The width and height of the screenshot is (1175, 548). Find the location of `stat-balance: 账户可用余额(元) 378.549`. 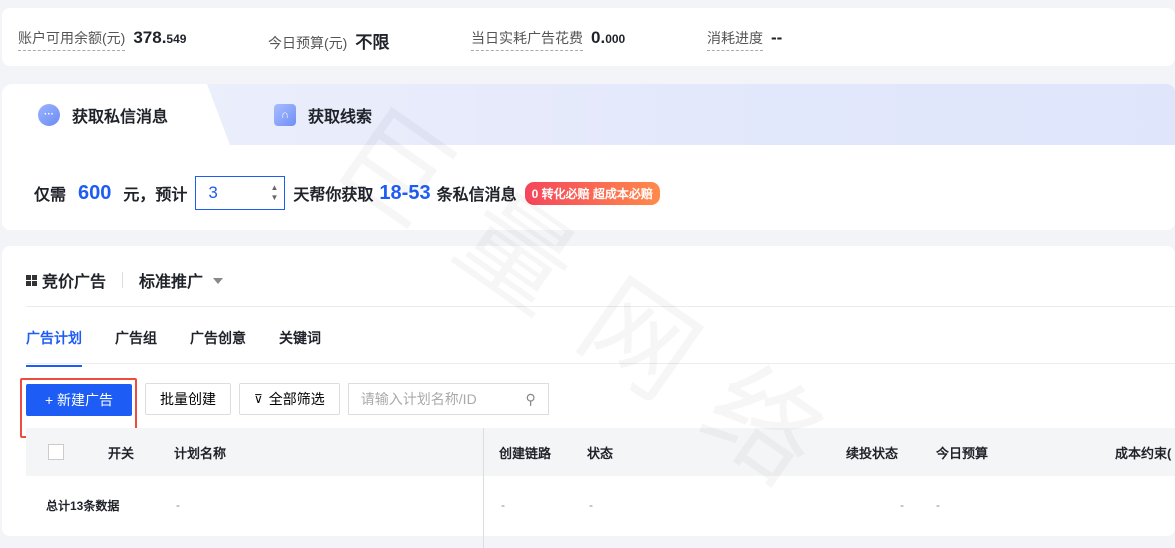

stat-balance: 账户可用余额(元) 378.549 is located at coordinates (102, 39).